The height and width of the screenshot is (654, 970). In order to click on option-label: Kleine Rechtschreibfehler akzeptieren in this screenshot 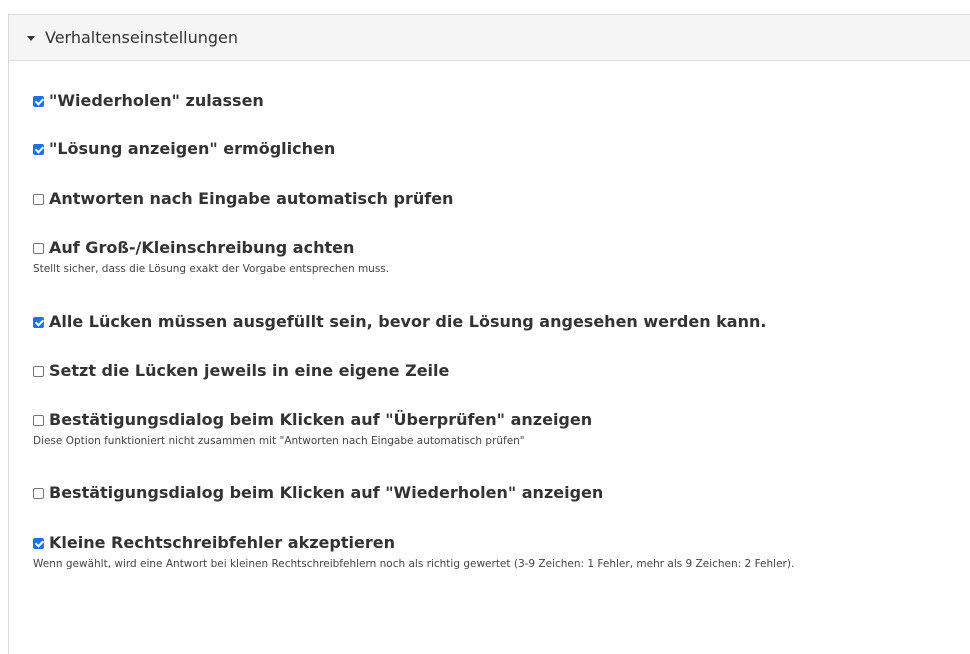, I will do `click(222, 542)`.